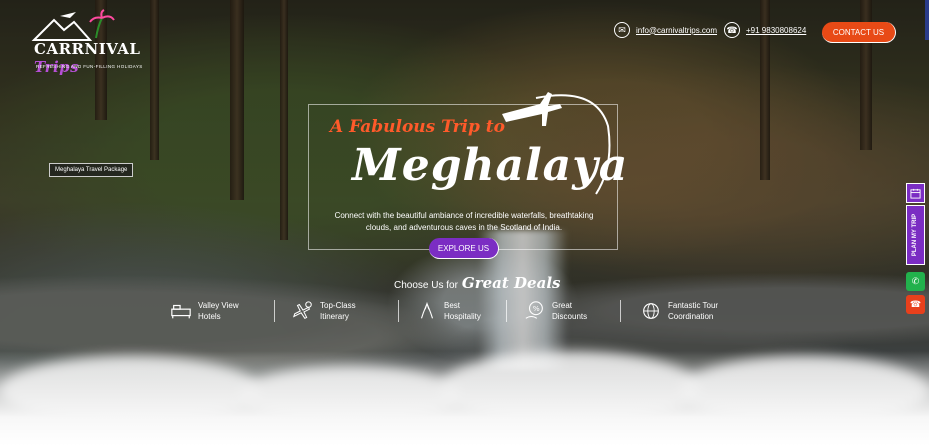  What do you see at coordinates (73, 25) in the screenshot?
I see `logo-mountain-icon` at bounding box center [73, 25].